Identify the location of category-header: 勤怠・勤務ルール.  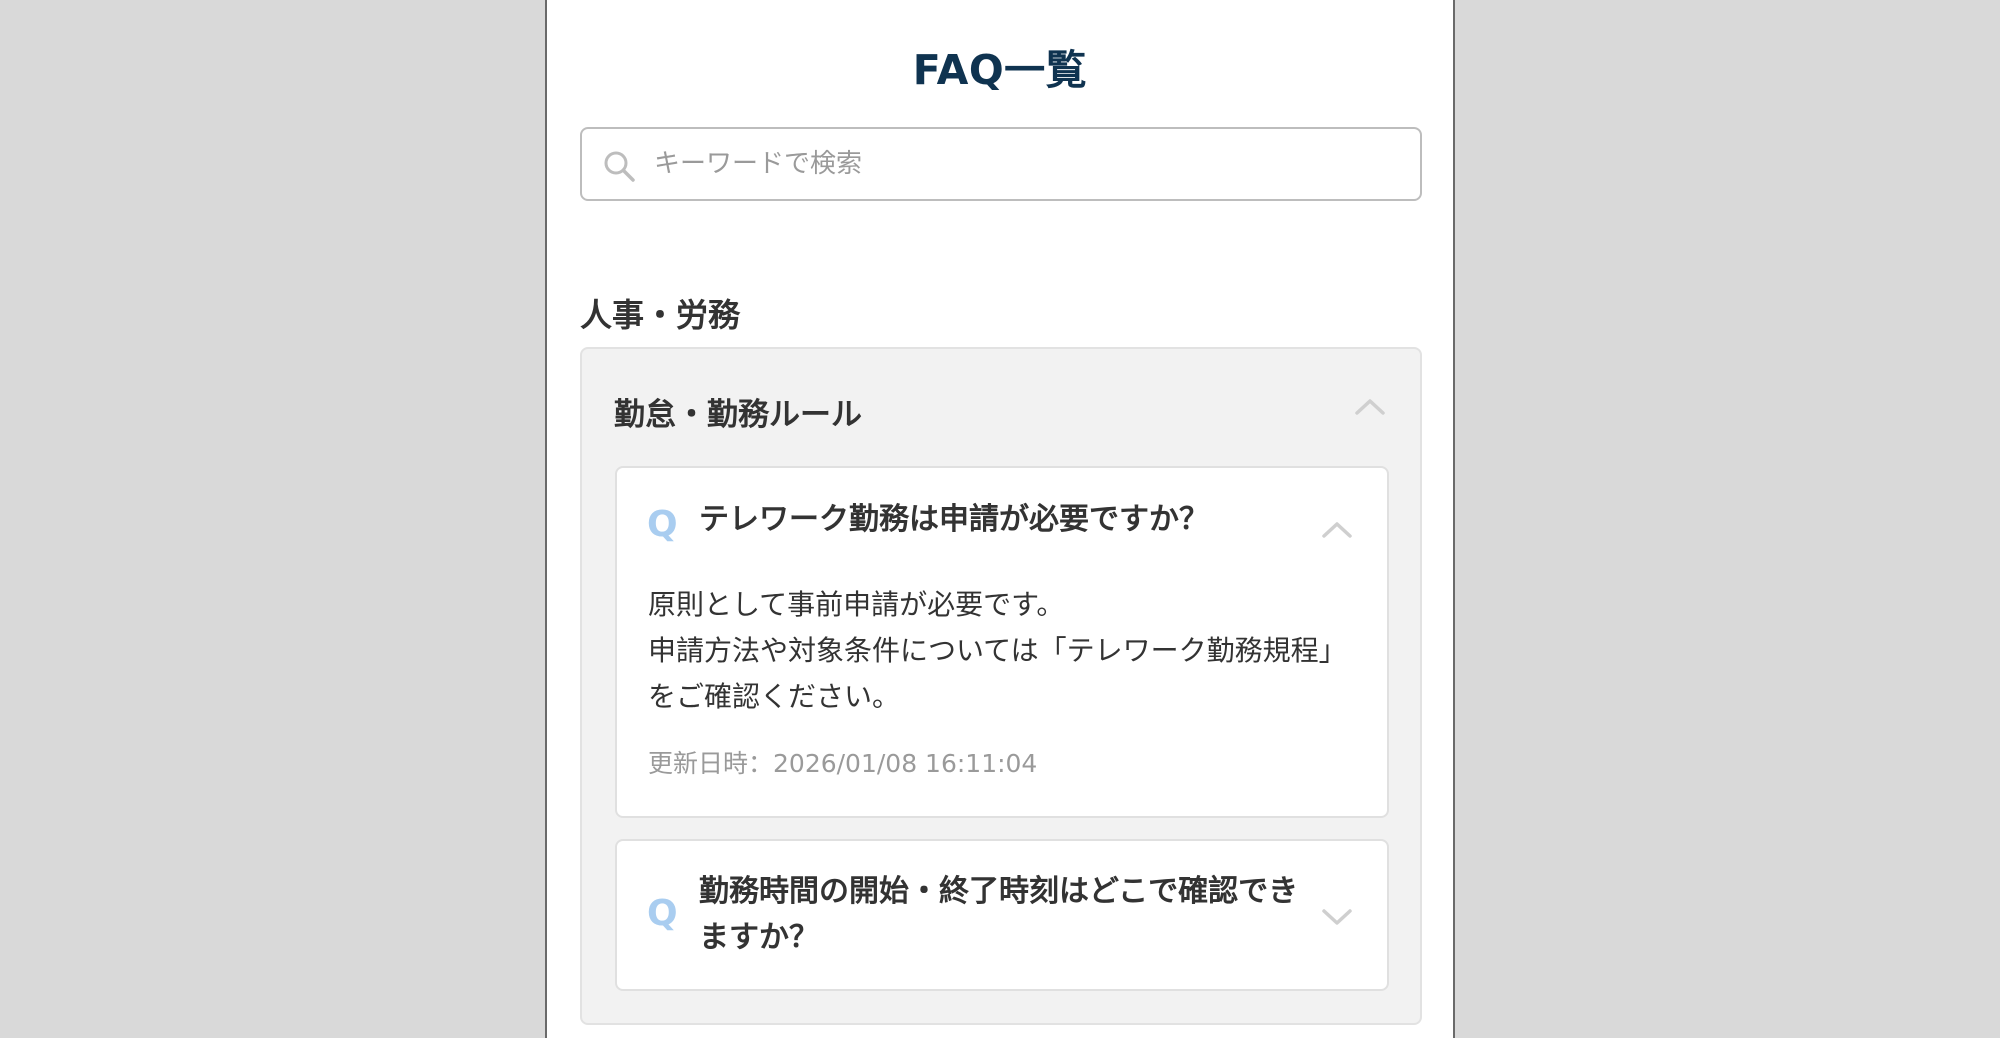
(1001, 407).